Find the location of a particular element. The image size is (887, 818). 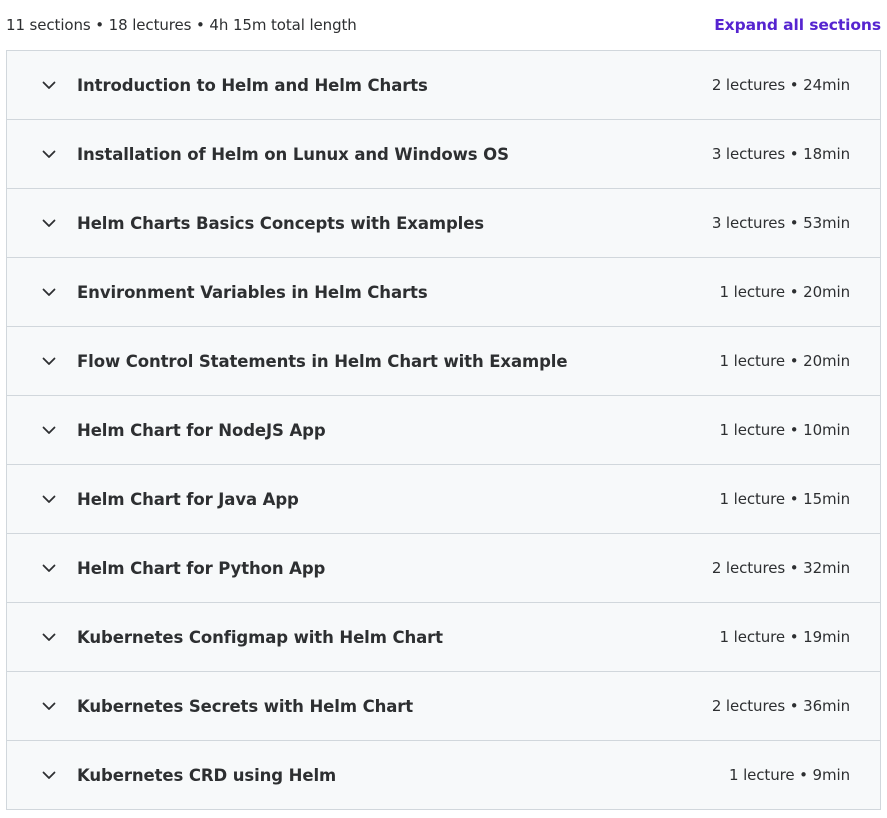

section-meta: 3 lectures • 18min is located at coordinates (780, 154).